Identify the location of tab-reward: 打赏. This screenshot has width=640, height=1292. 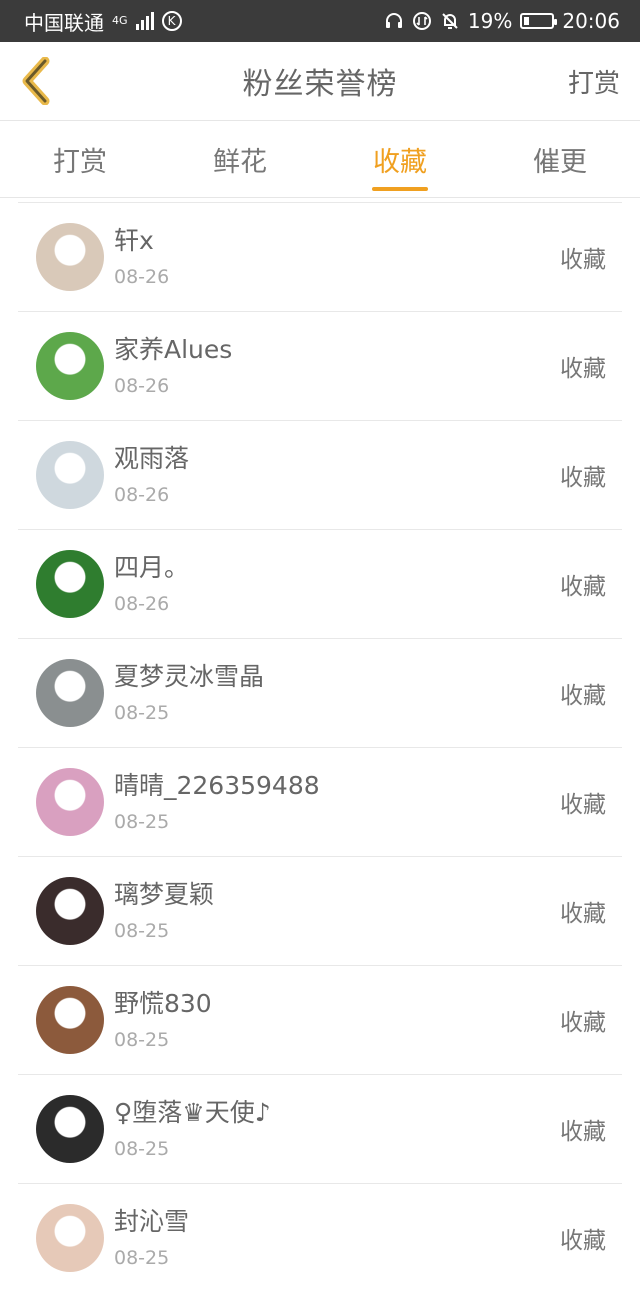
(80, 159).